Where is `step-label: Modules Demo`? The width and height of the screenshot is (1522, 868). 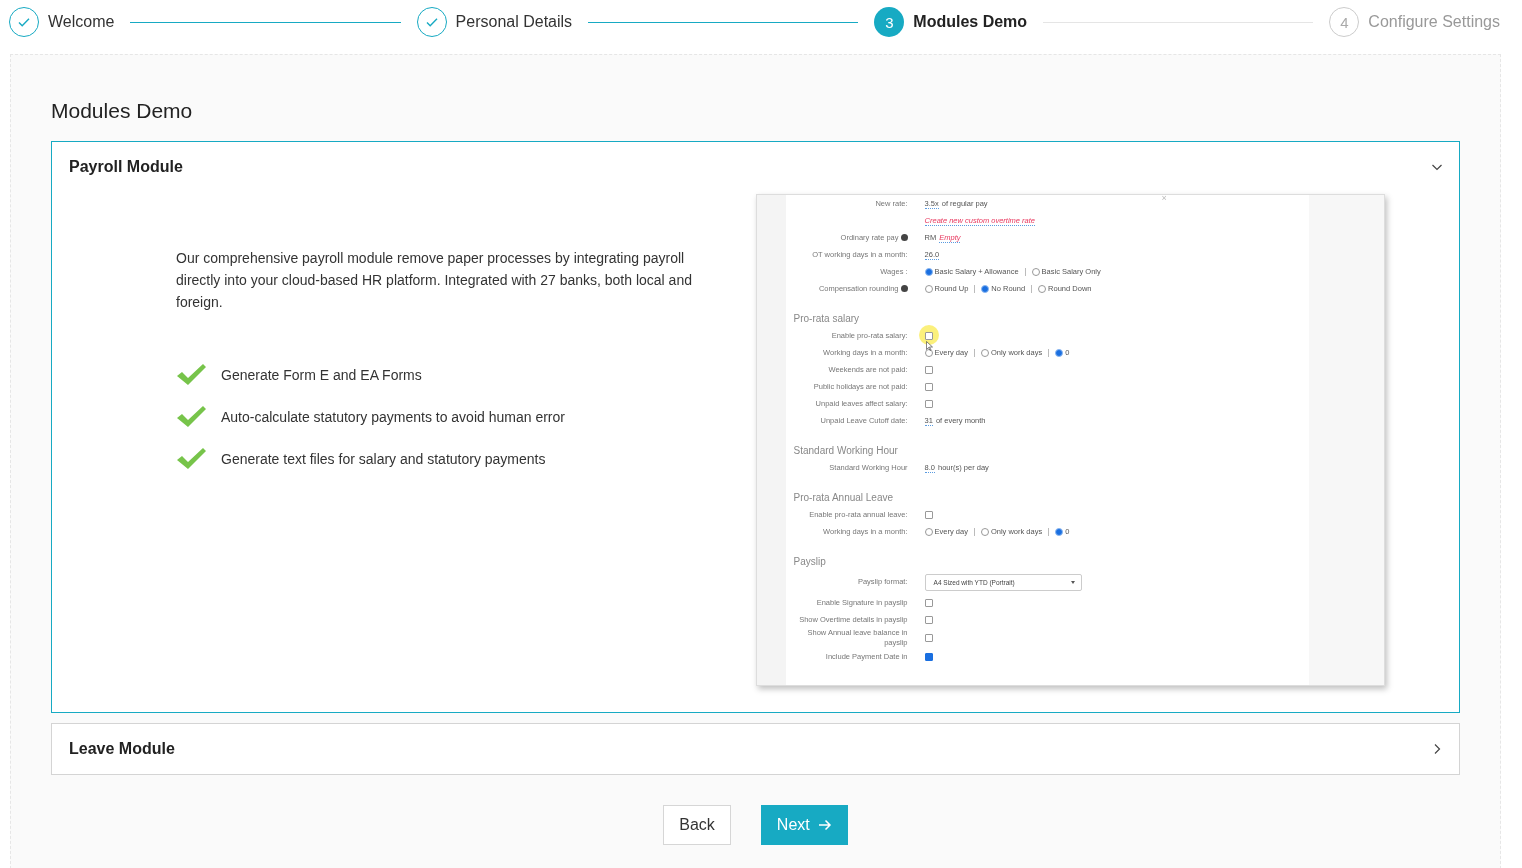
step-label: Modules Demo is located at coordinates (970, 22).